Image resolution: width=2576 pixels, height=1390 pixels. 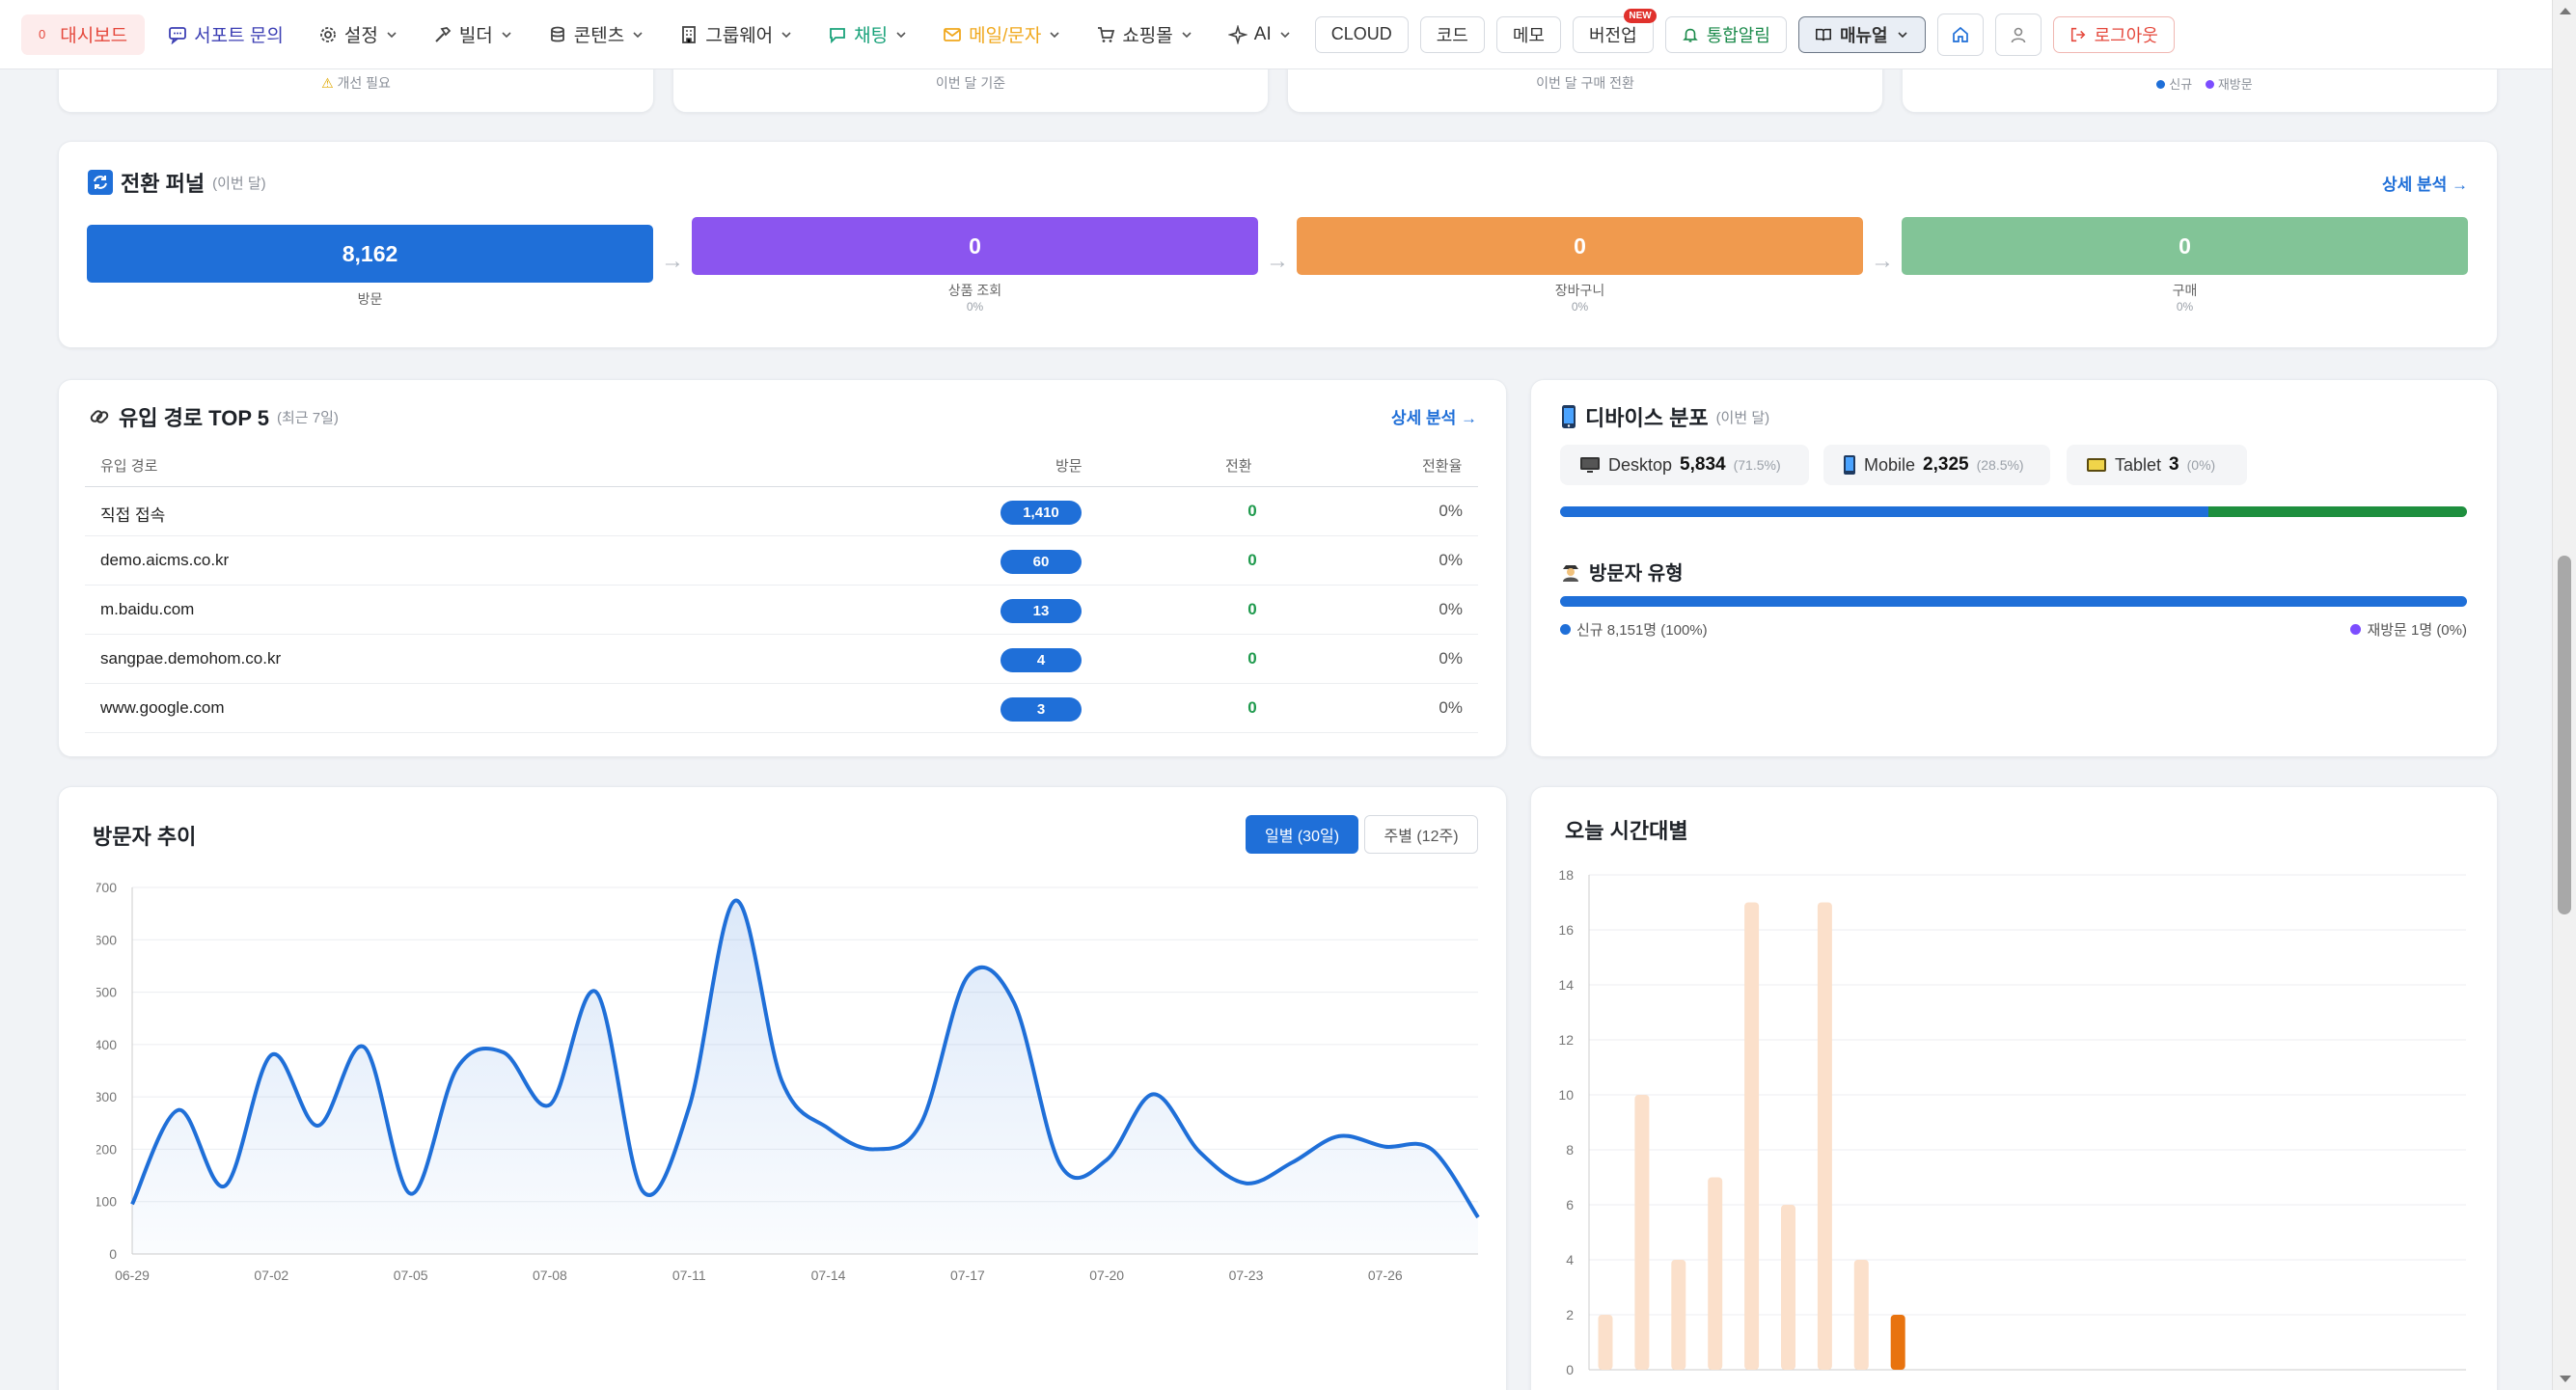 I want to click on visitor-type-bar, so click(x=2014, y=601).